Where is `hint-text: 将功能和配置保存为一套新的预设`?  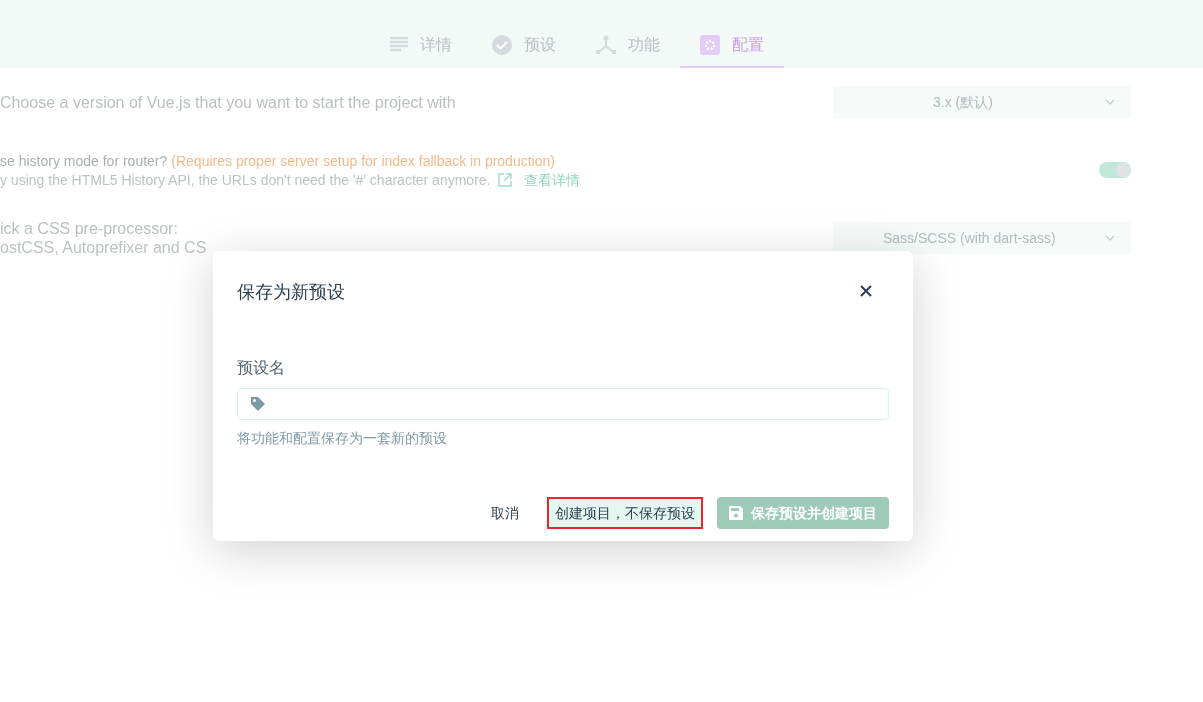
hint-text: 将功能和配置保存为一套新的预设 is located at coordinates (342, 438).